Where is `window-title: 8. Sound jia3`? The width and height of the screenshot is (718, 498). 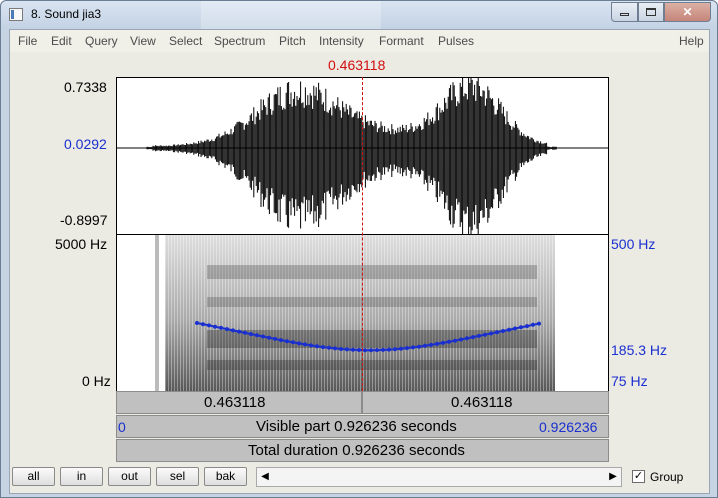 window-title: 8. Sound jia3 is located at coordinates (66, 14).